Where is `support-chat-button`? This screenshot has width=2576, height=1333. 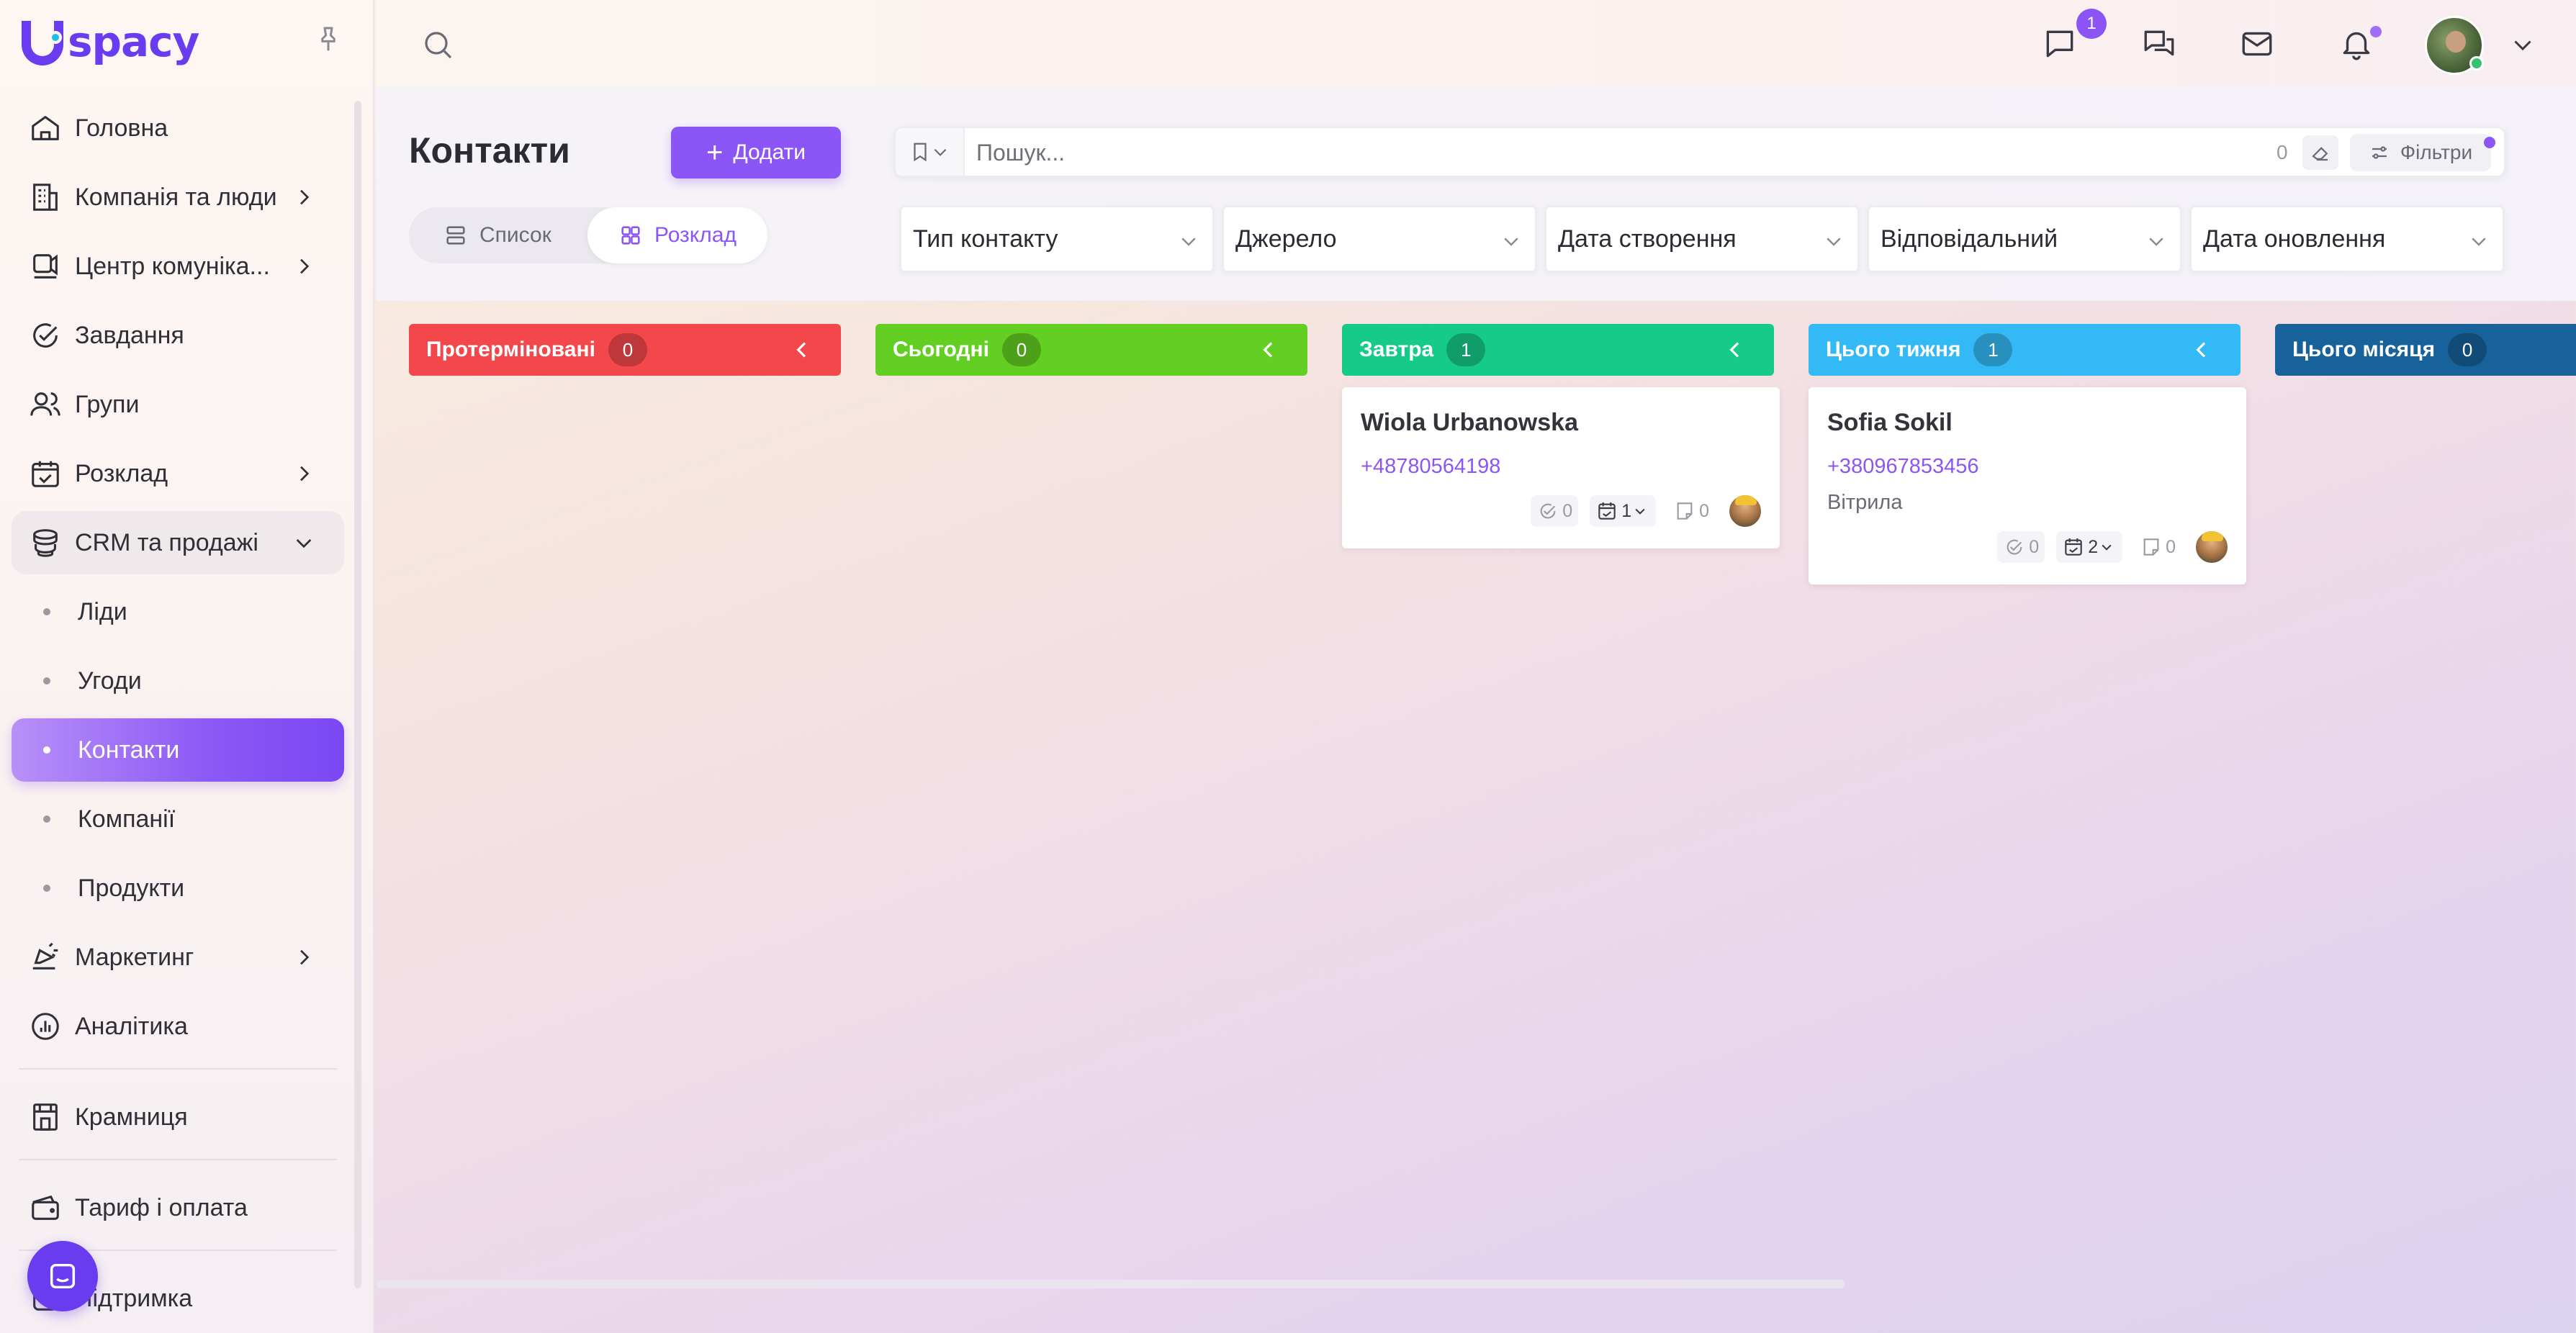 support-chat-button is located at coordinates (62, 1276).